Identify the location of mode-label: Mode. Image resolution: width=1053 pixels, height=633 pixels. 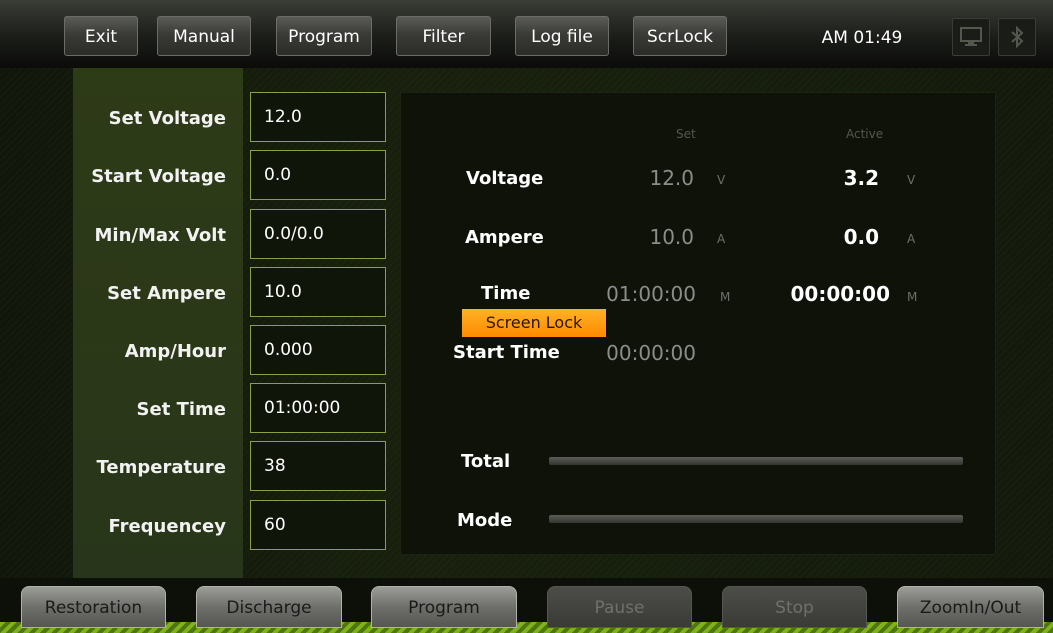
(485, 520).